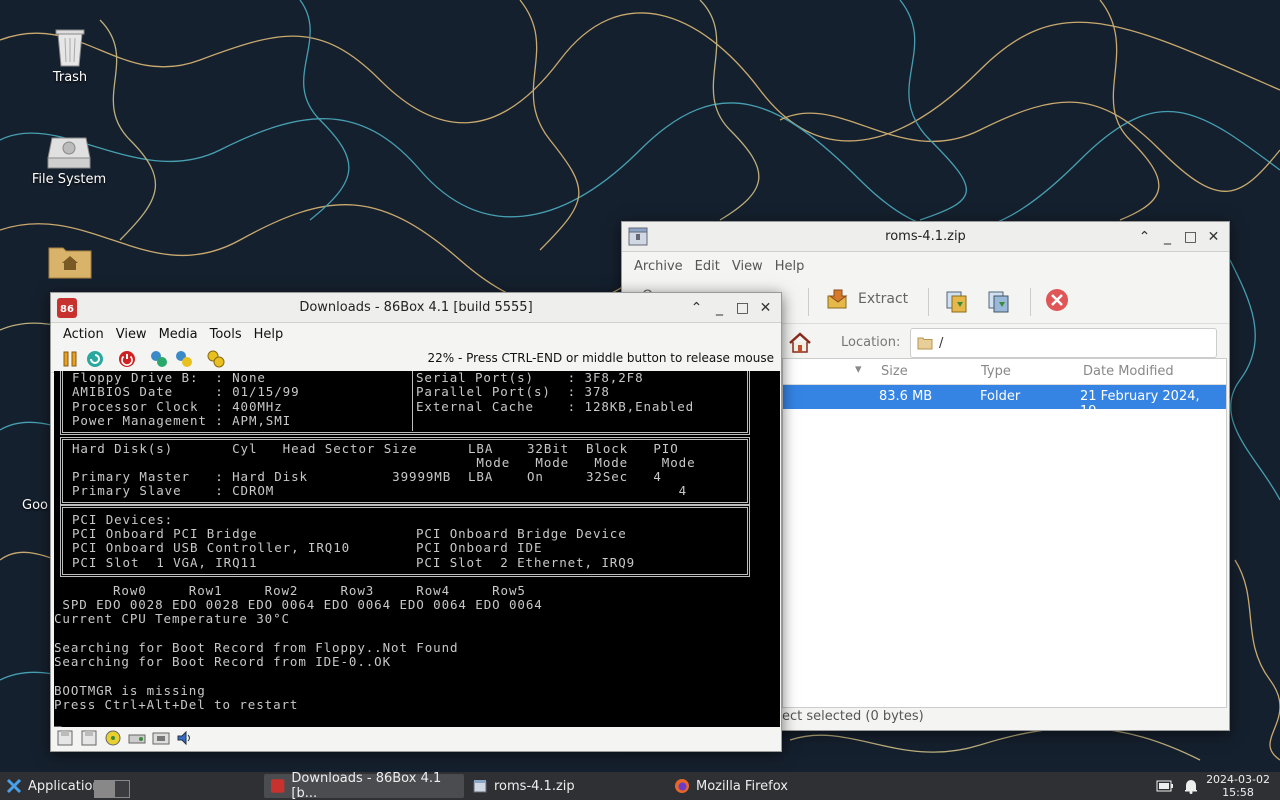 The height and width of the screenshot is (800, 1280). What do you see at coordinates (172, 618) in the screenshot?
I see `cpu-temperature-line: Current CPU Temperature 30°C` at bounding box center [172, 618].